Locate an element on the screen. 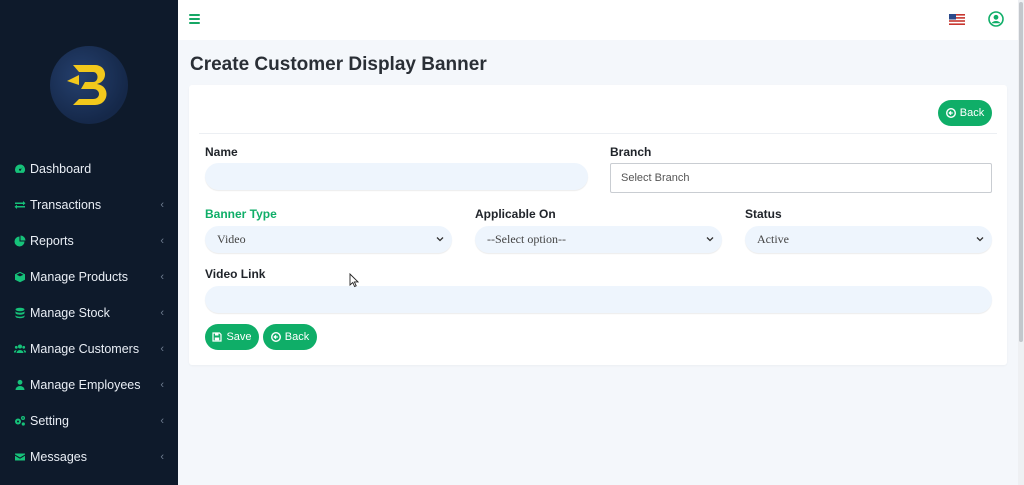 The image size is (1024, 485). sidebar-item-label: Reports is located at coordinates (52, 241).